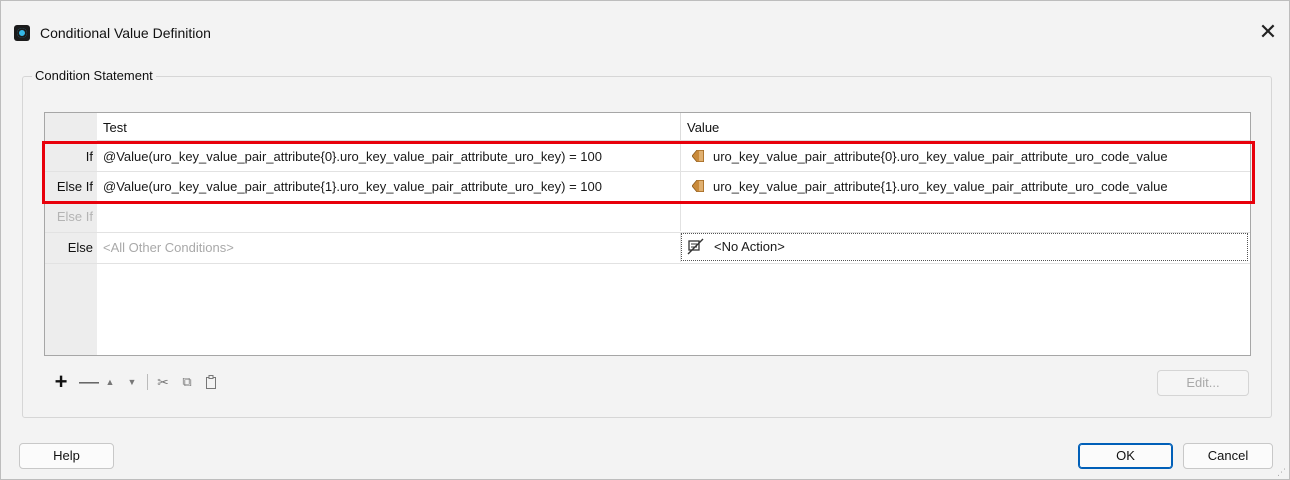 This screenshot has width=1290, height=480. I want to click on cancel-button: Cancel, so click(1228, 456).